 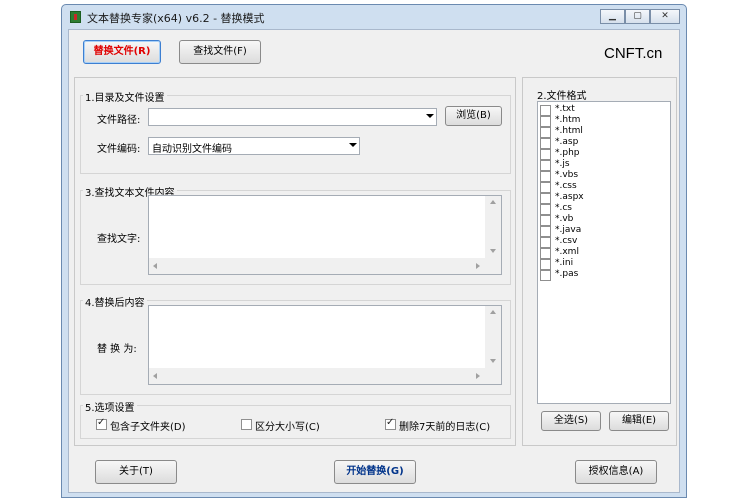 What do you see at coordinates (119, 239) in the screenshot?
I see `find-text-label: 查找文字:` at bounding box center [119, 239].